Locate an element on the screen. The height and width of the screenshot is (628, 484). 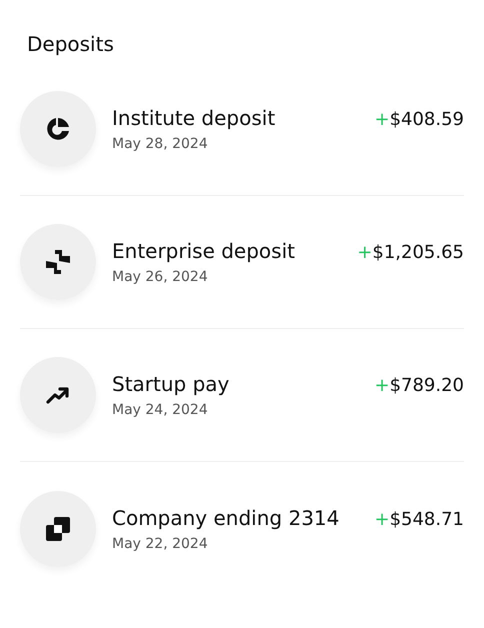
deposit-name: Institute deposit is located at coordinates (194, 118).